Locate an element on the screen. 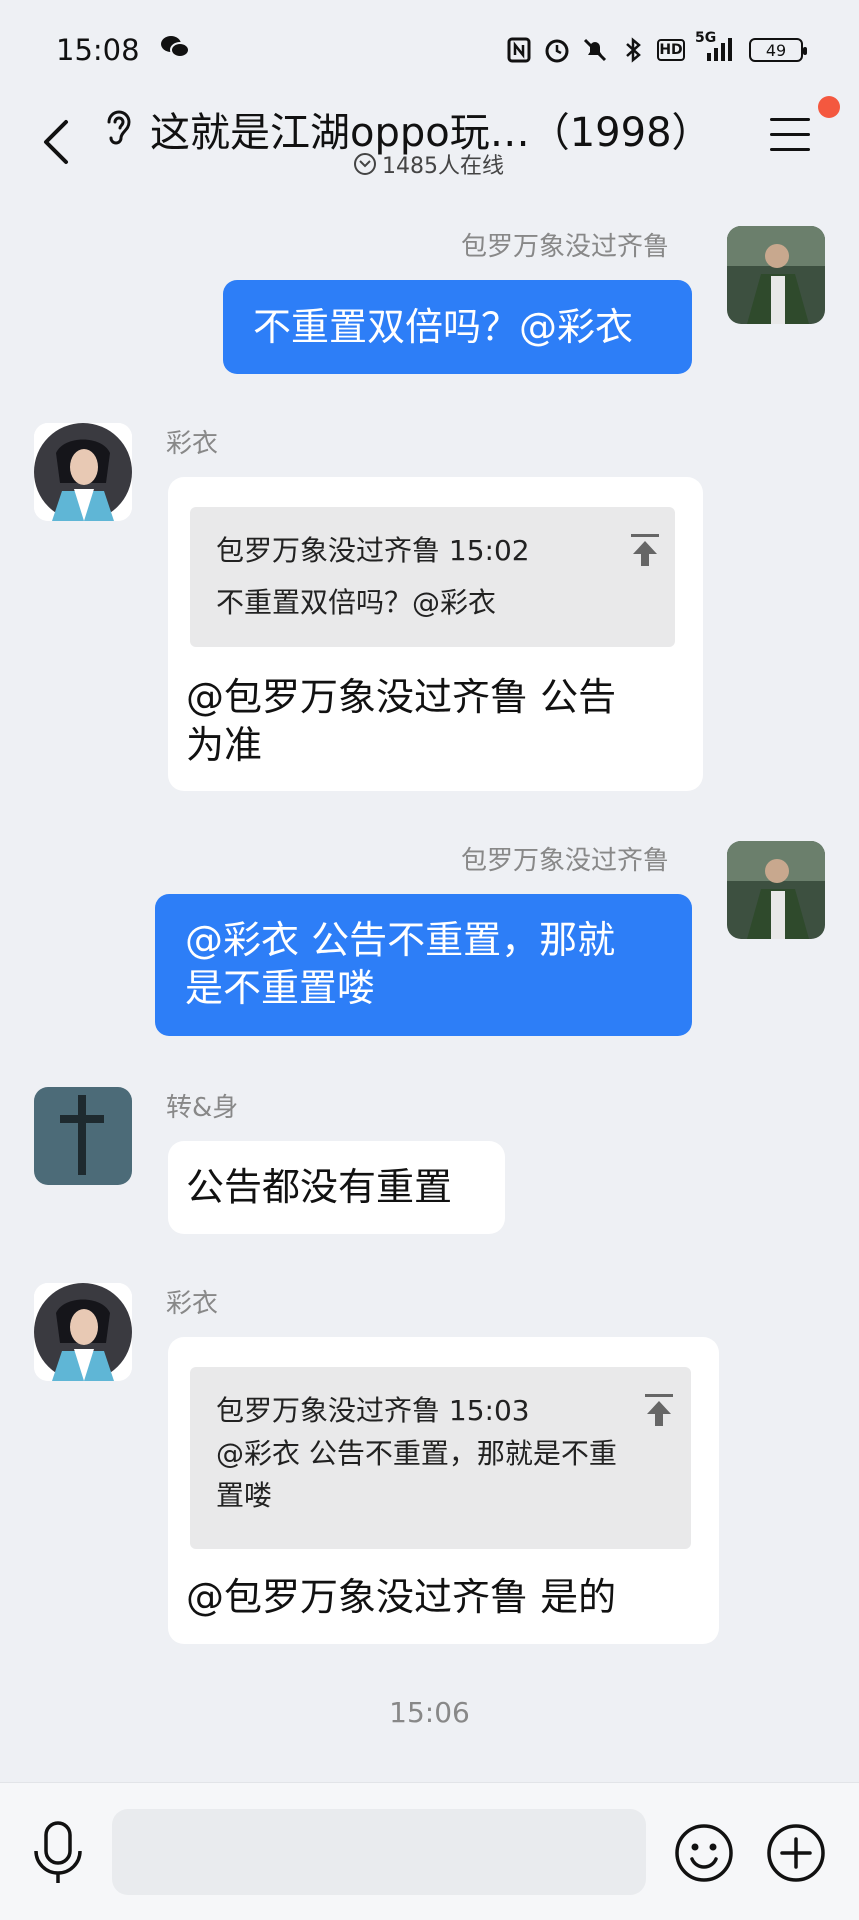  back-arrow-icon is located at coordinates (56, 142).